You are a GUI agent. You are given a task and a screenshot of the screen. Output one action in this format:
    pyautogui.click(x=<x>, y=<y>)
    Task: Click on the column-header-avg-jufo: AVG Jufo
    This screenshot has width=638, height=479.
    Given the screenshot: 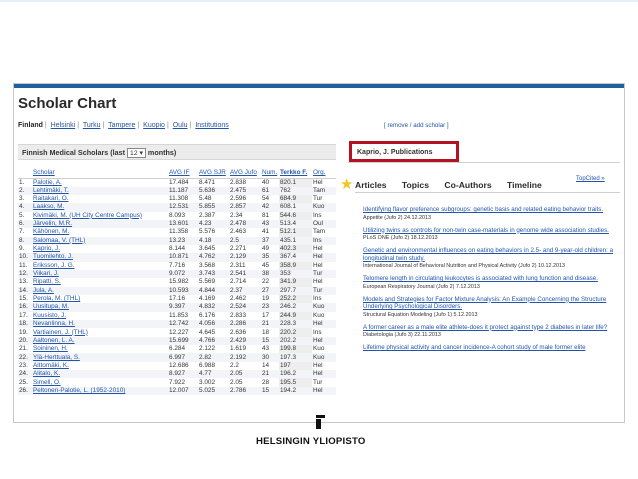 What is the action you would take?
    pyautogui.click(x=245, y=173)
    